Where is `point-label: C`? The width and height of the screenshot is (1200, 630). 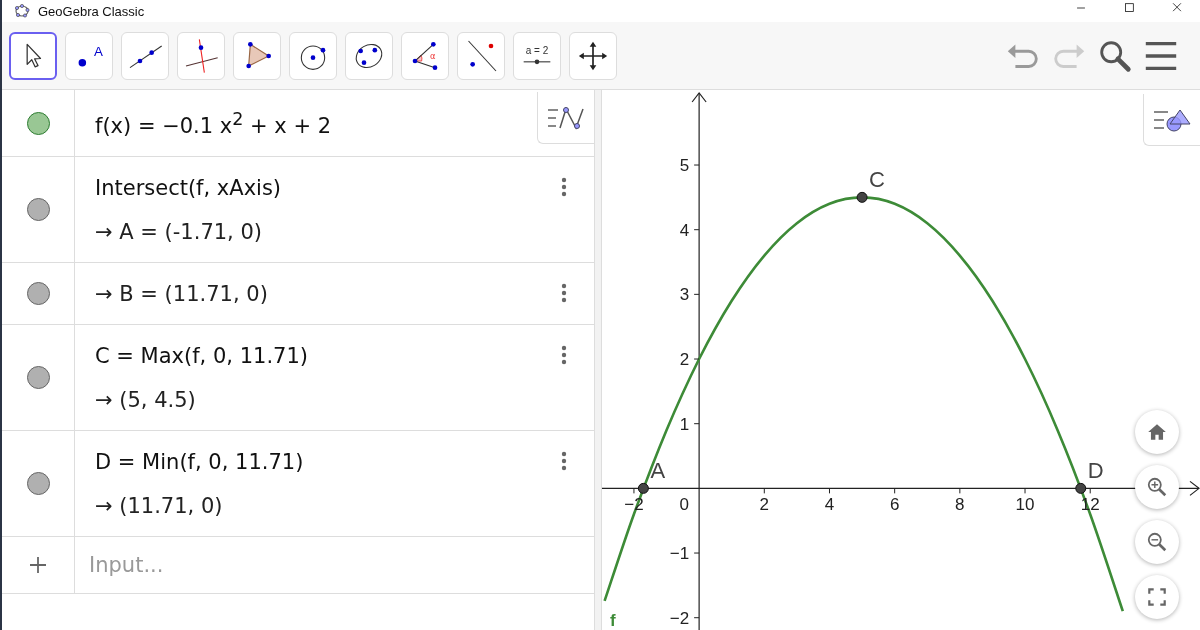
point-label: C is located at coordinates (877, 180).